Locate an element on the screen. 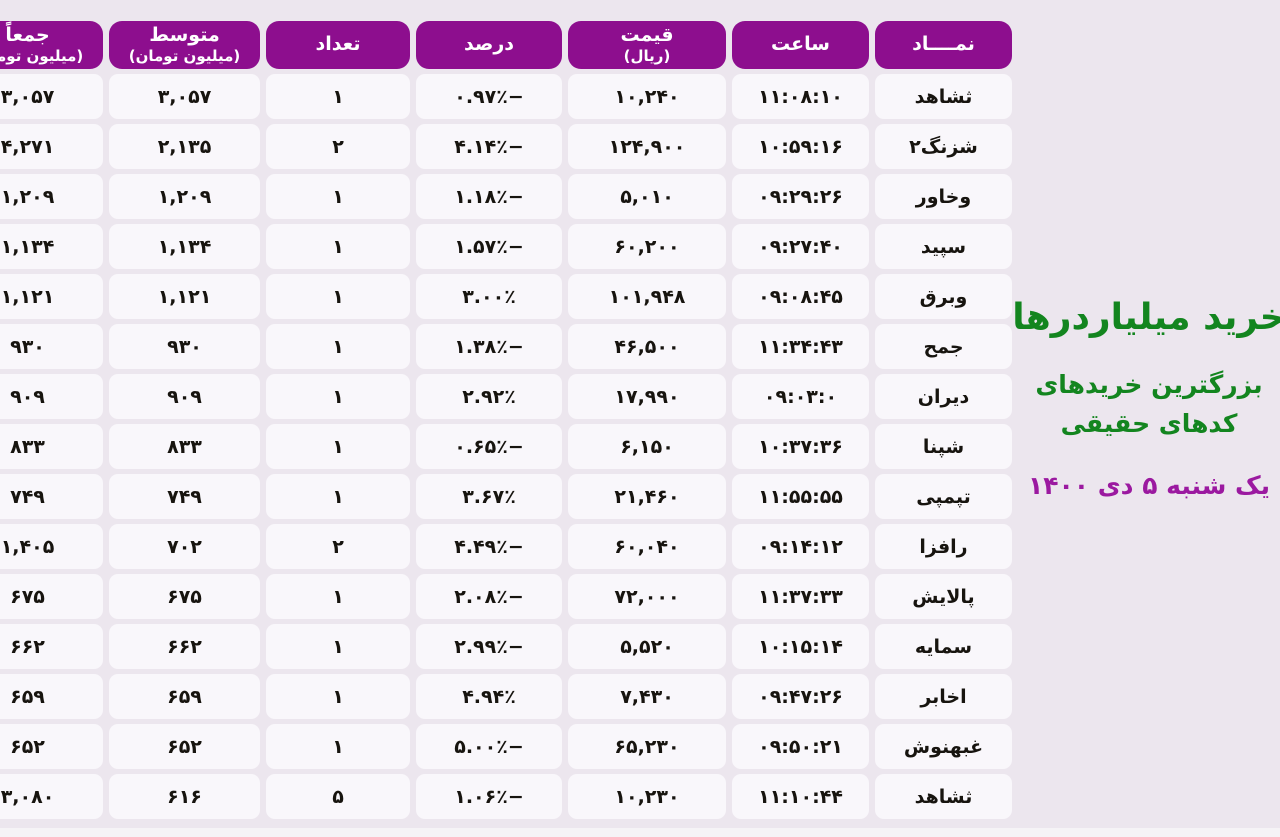 The height and width of the screenshot is (837, 1280). cell-average: ۷۰۲ is located at coordinates (184, 546).